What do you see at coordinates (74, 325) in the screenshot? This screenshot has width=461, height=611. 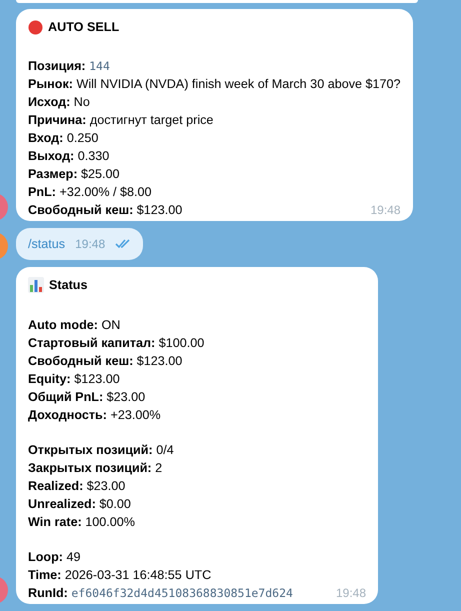 I see `message-line: Auto mode: ON` at bounding box center [74, 325].